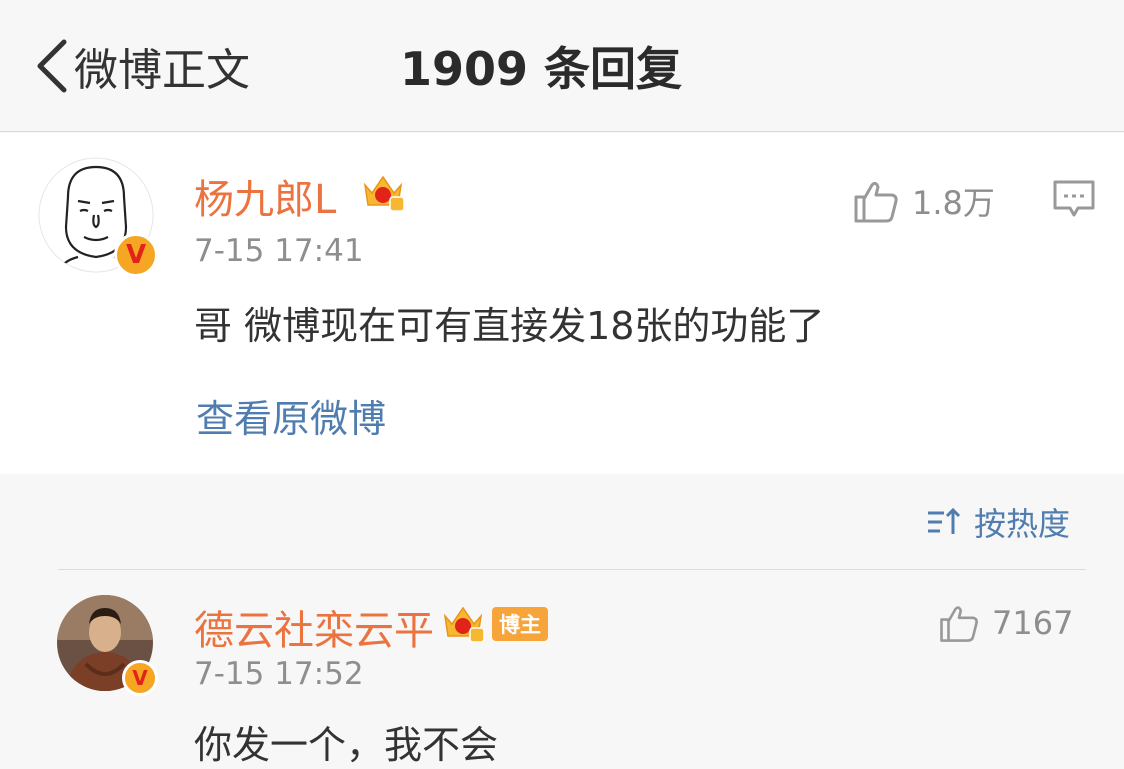  I want to click on back-label: 微博正文, so click(162, 70).